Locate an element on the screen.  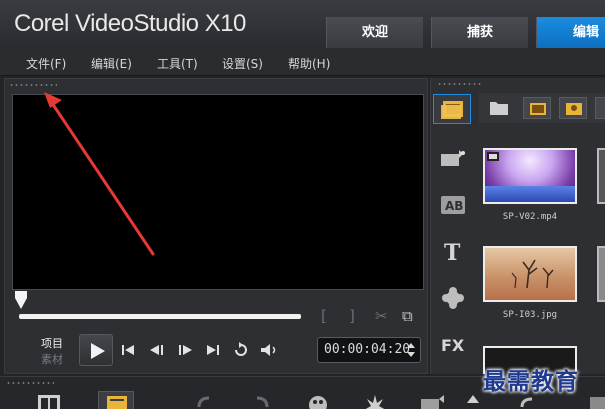
video-filter-icon is located at coordinates (538, 109).